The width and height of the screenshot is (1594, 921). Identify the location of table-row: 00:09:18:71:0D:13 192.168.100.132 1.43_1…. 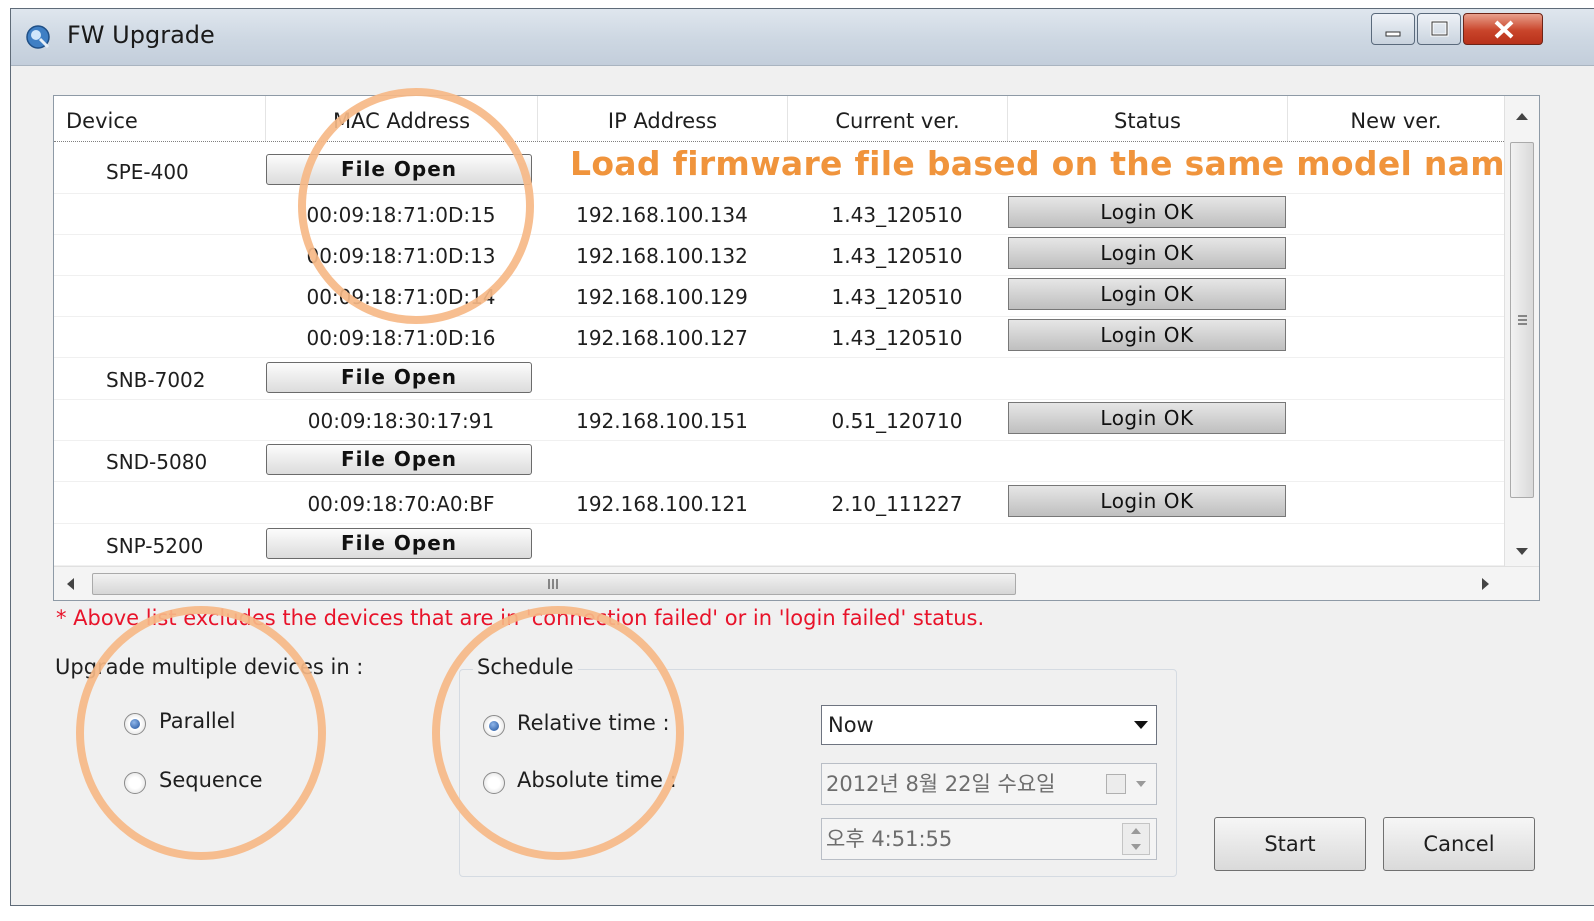
(779, 255).